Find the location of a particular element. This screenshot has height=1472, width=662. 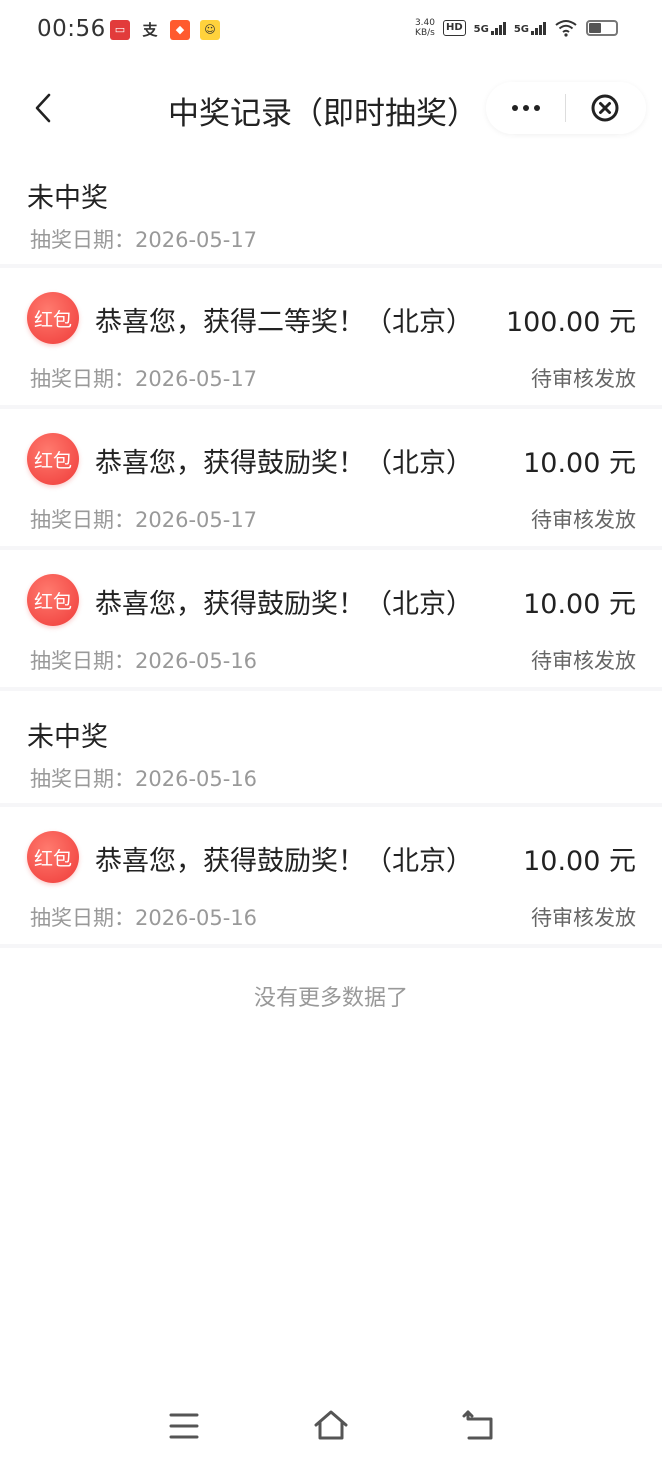

close-button is located at coordinates (605, 108).